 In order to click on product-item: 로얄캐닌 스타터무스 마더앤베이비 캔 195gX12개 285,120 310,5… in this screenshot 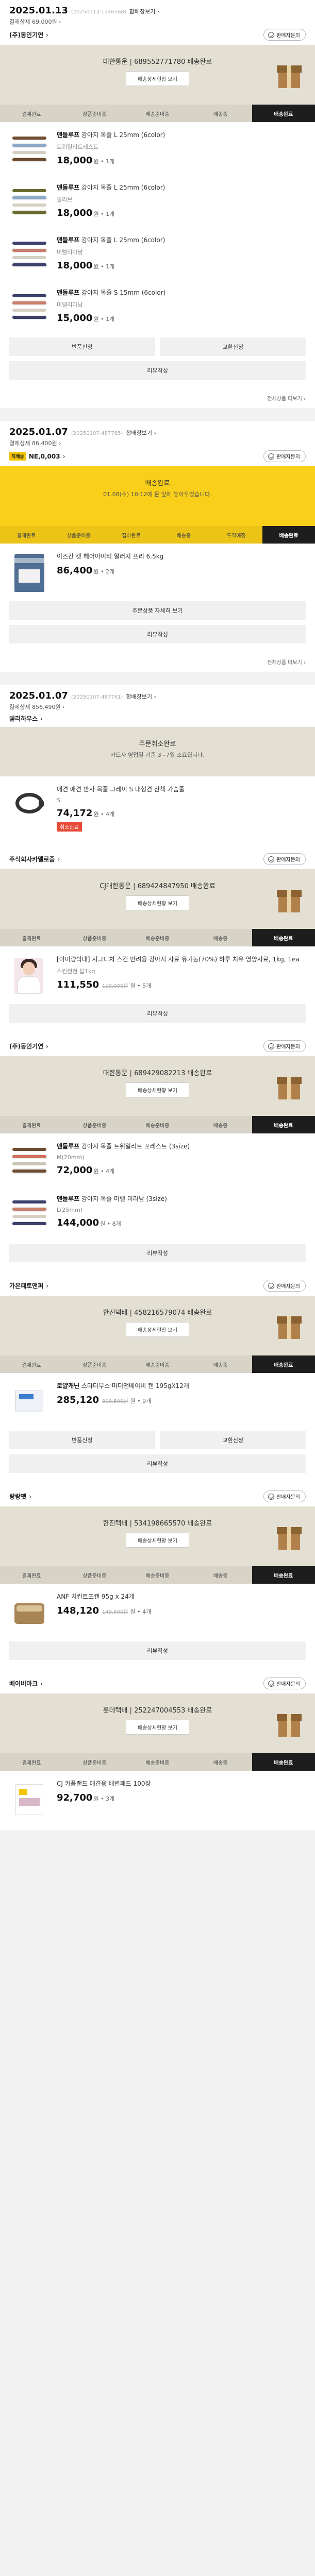, I will do `click(157, 1399)`.